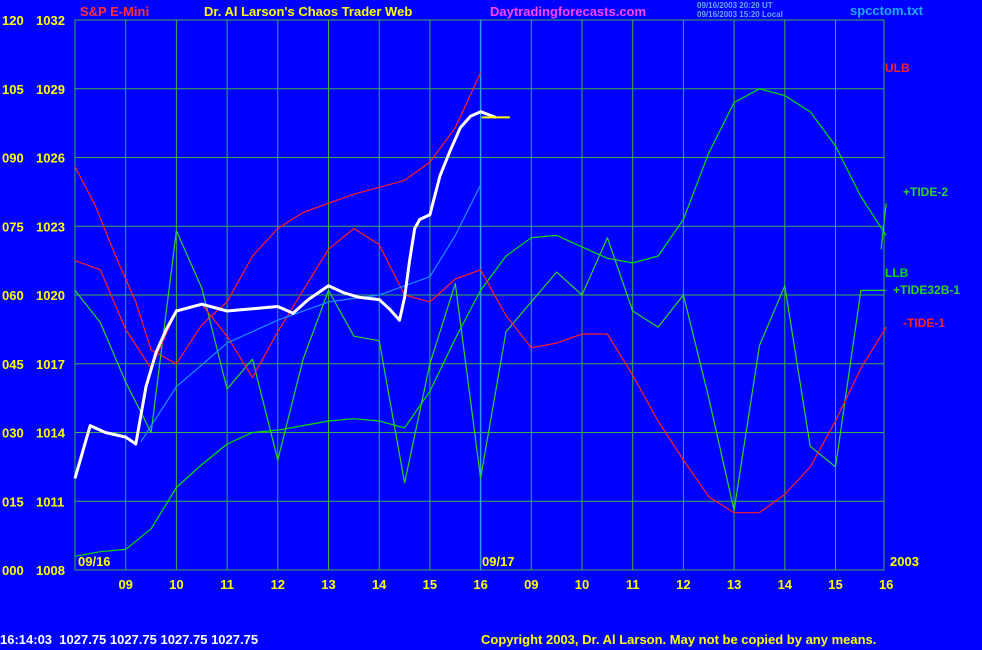  Describe the element at coordinates (50, 158) in the screenshot. I see `y-tick-label-price: 1026` at that location.